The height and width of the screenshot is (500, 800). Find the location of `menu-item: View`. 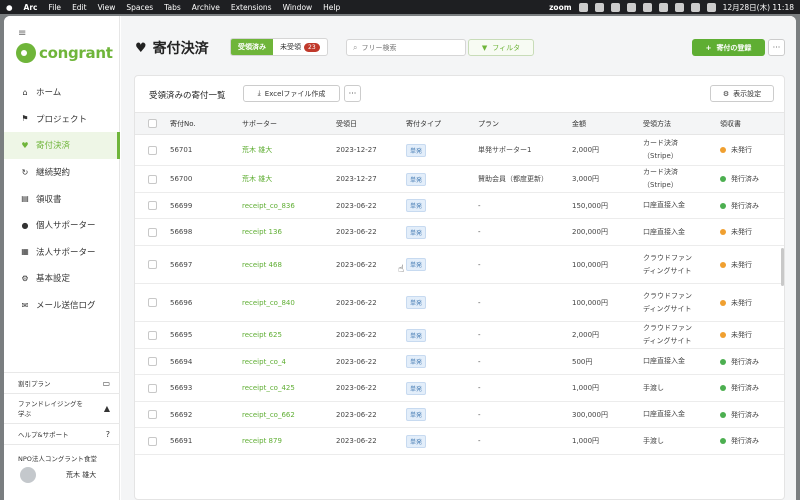

menu-item: View is located at coordinates (107, 7).